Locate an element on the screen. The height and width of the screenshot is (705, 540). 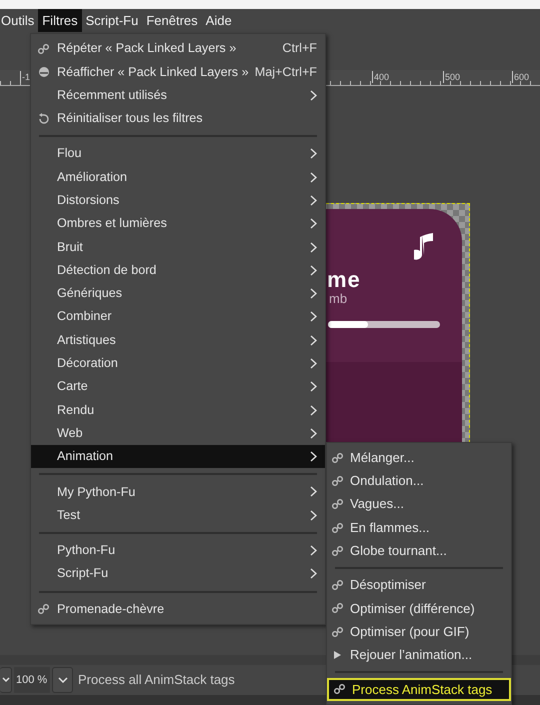
menu-item: Promenade-chèvre is located at coordinates (178, 609).